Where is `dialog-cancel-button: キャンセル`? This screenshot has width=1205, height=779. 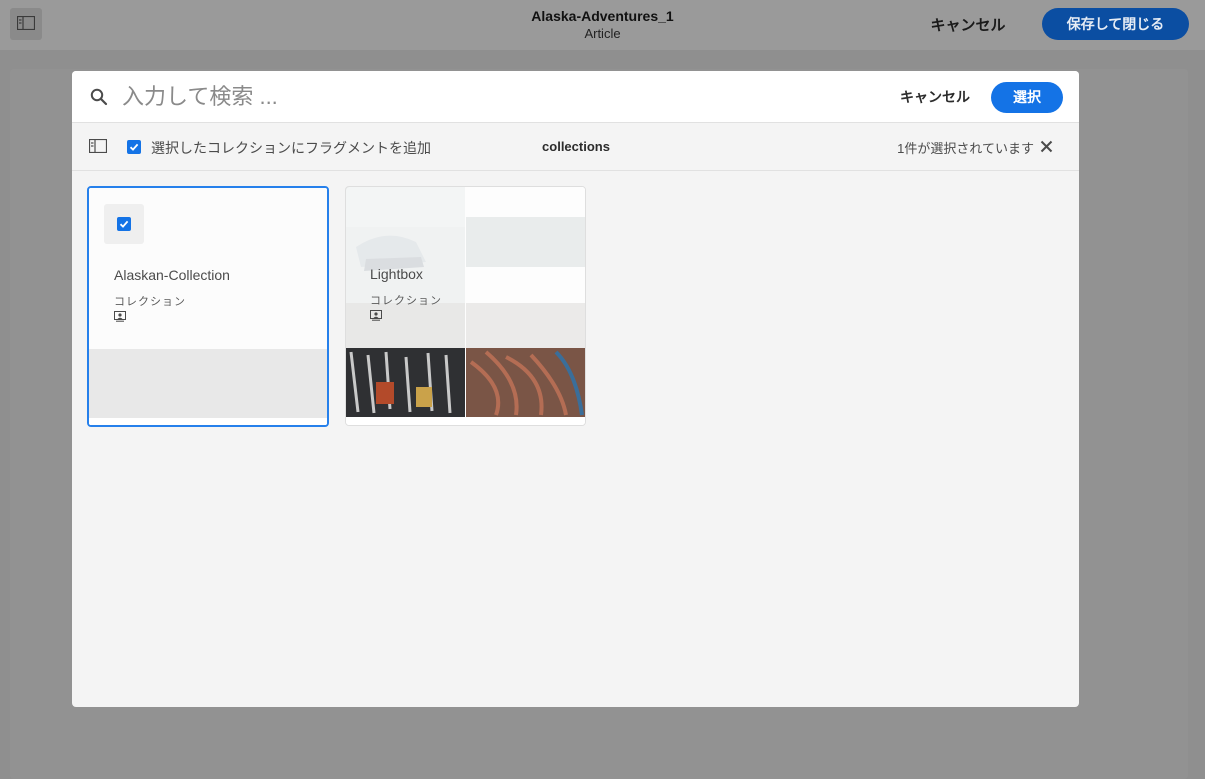 dialog-cancel-button: キャンセル is located at coordinates (935, 97).